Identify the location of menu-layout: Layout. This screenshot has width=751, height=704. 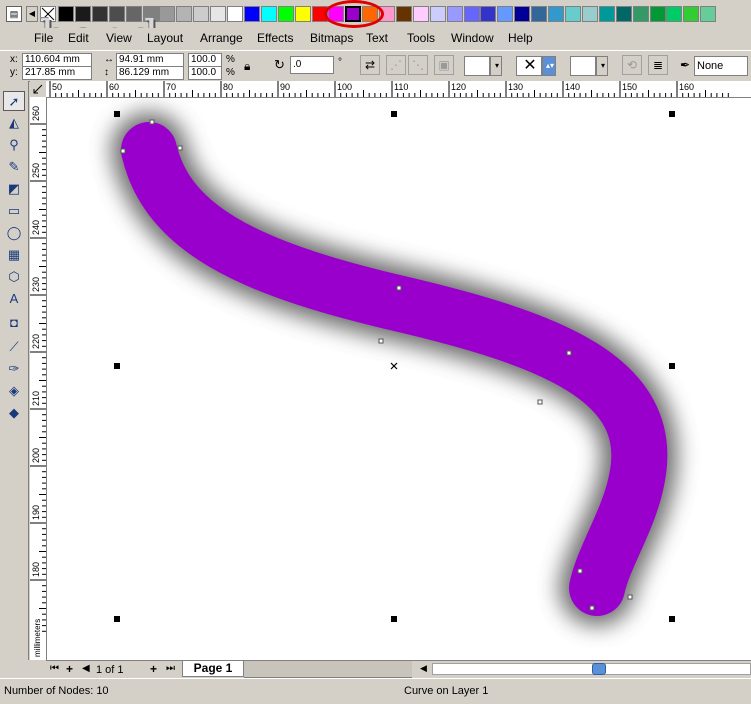
(165, 38).